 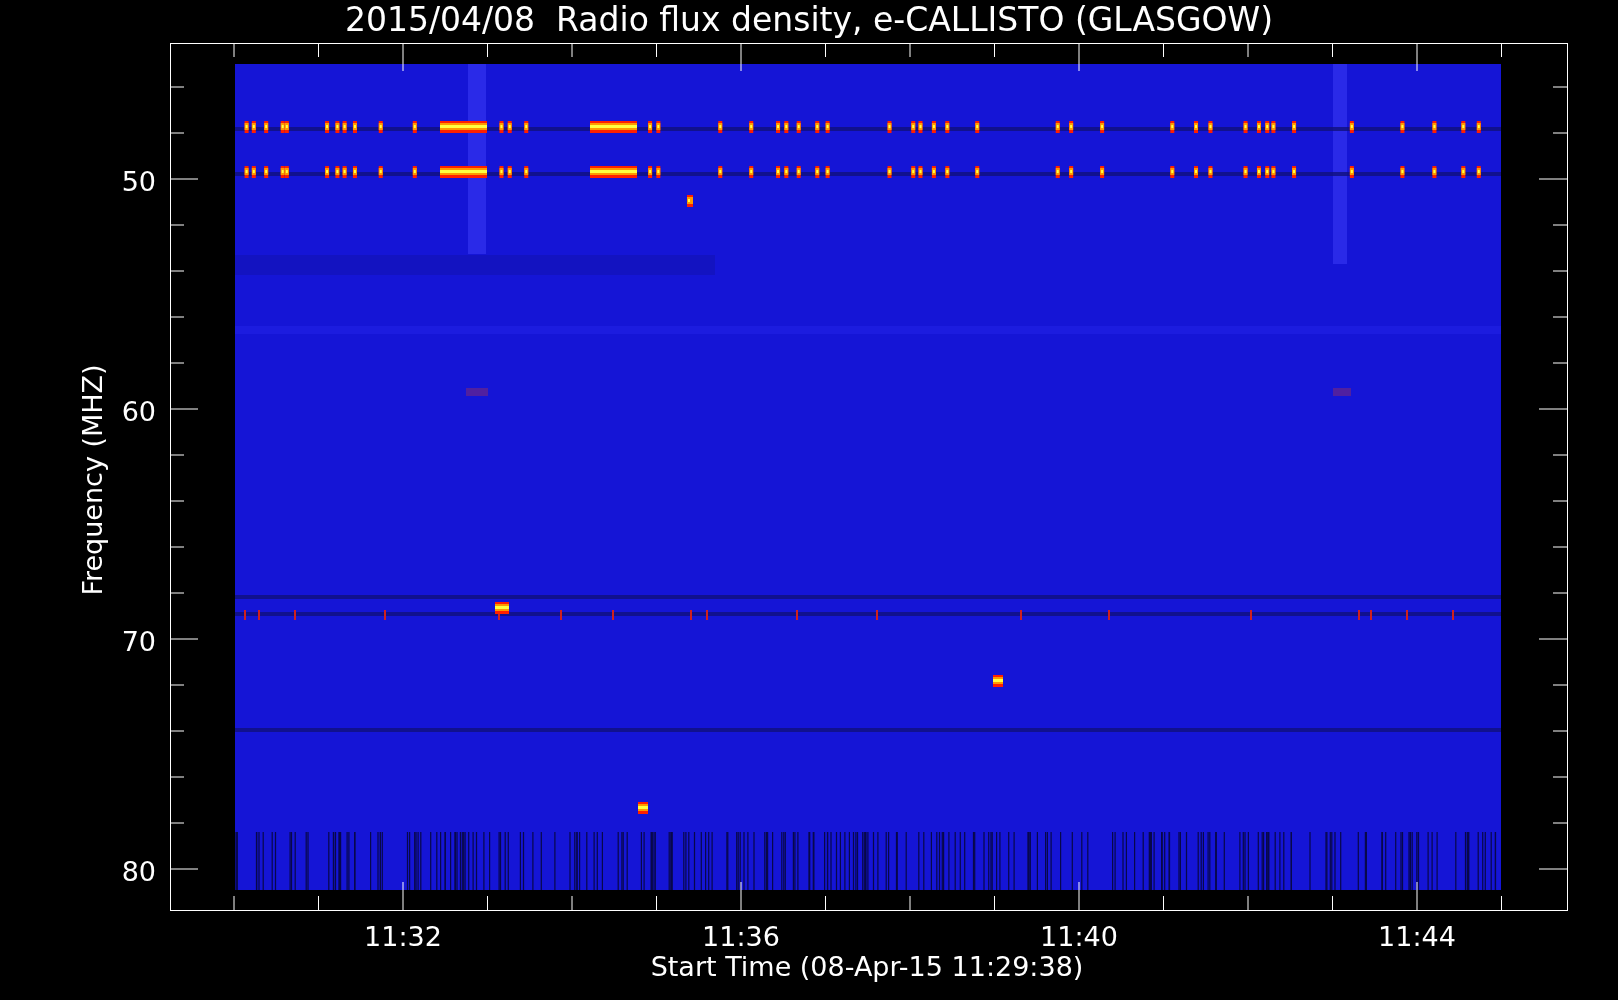 I want to click on axis-tick-label: 60, so click(x=138, y=411).